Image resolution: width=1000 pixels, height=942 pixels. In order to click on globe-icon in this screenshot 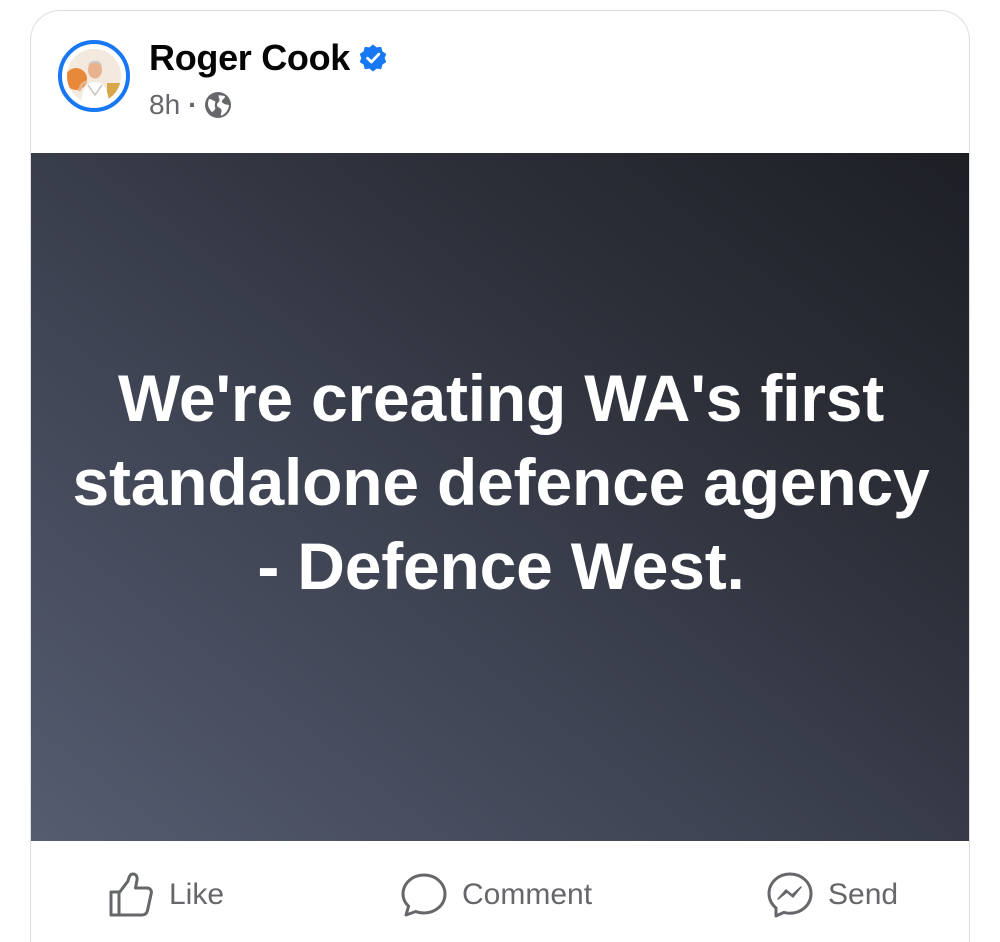, I will do `click(218, 105)`.